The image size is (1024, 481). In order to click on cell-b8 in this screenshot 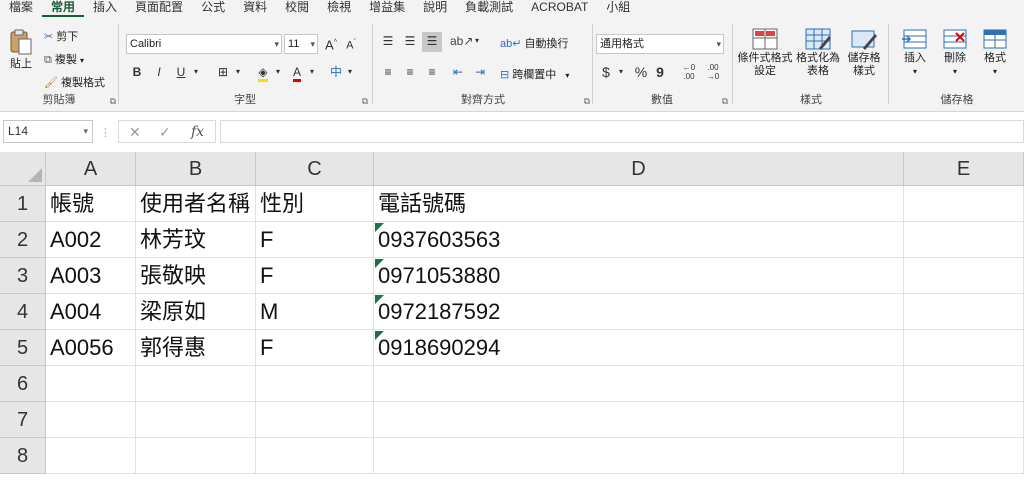, I will do `click(196, 456)`.